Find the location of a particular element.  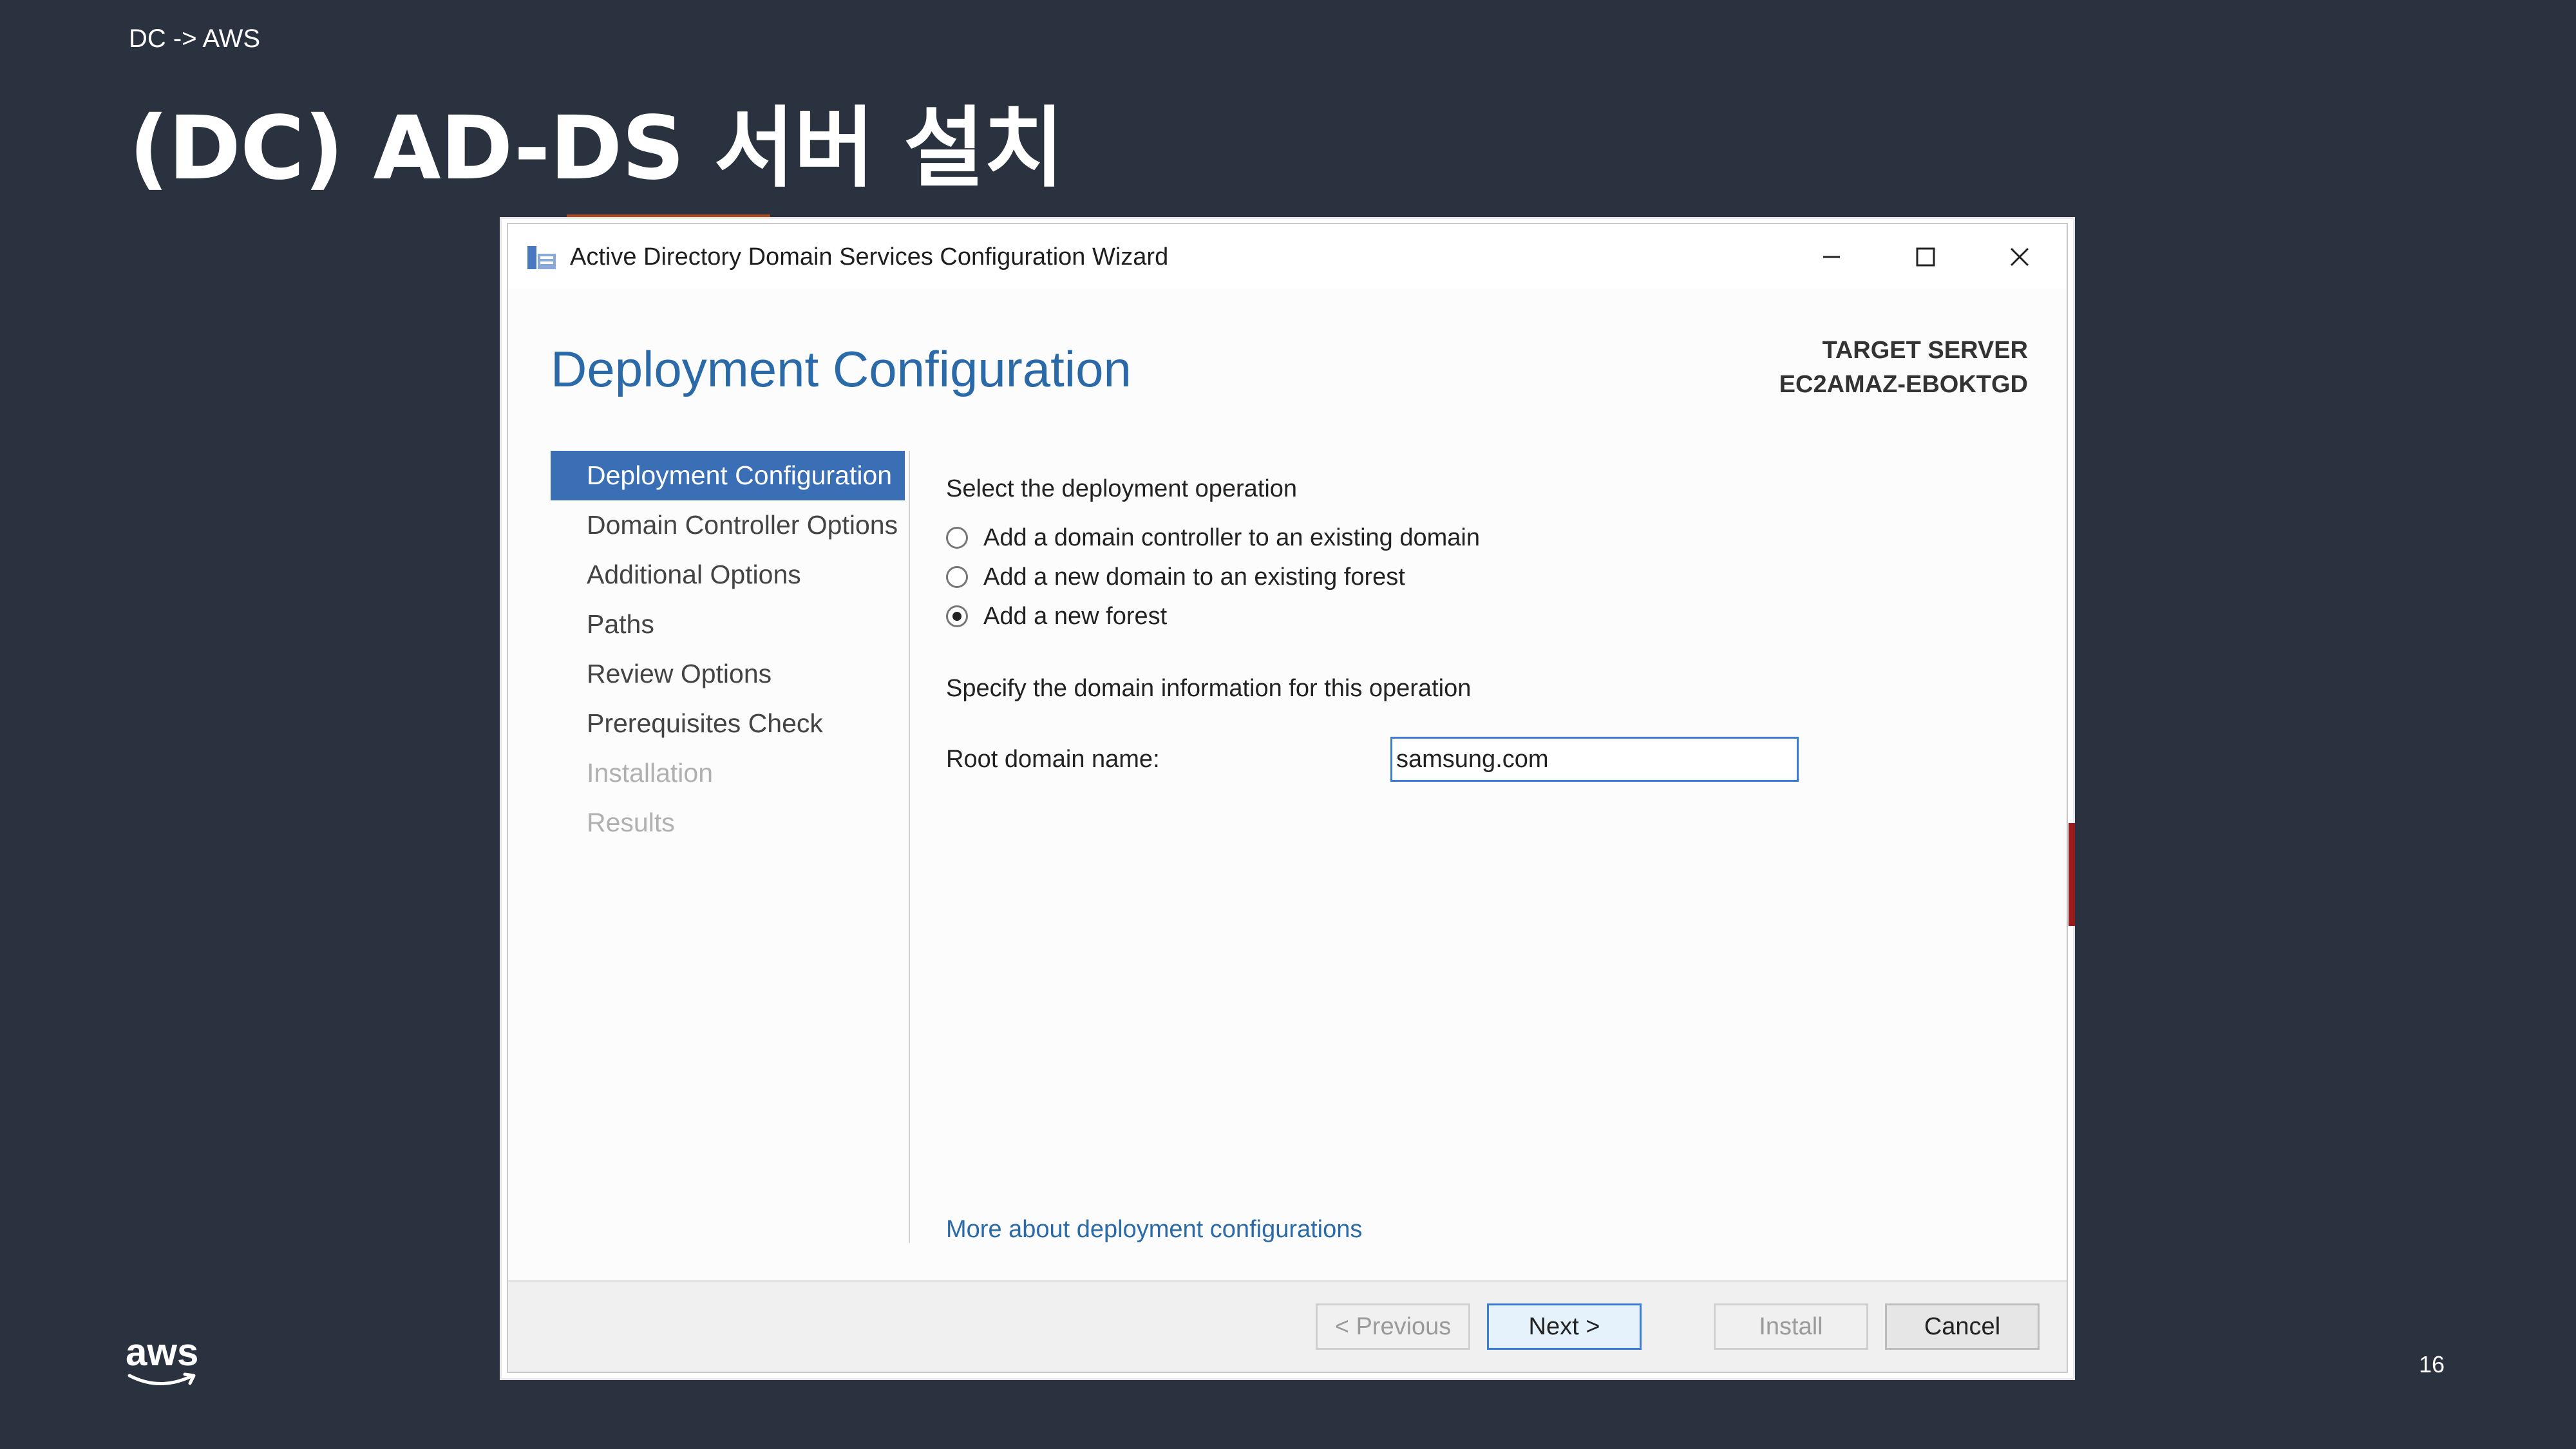

option-label: Add a new forest is located at coordinates (1075, 616).